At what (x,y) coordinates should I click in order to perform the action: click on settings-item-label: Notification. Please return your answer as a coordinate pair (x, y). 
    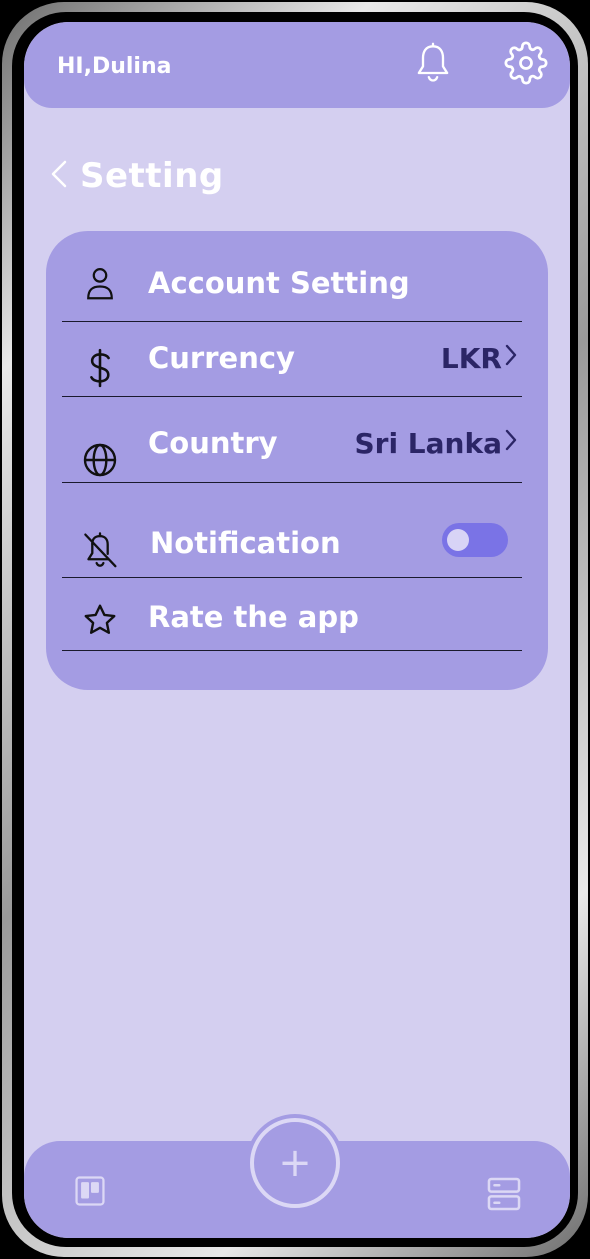
    Looking at the image, I should click on (245, 543).